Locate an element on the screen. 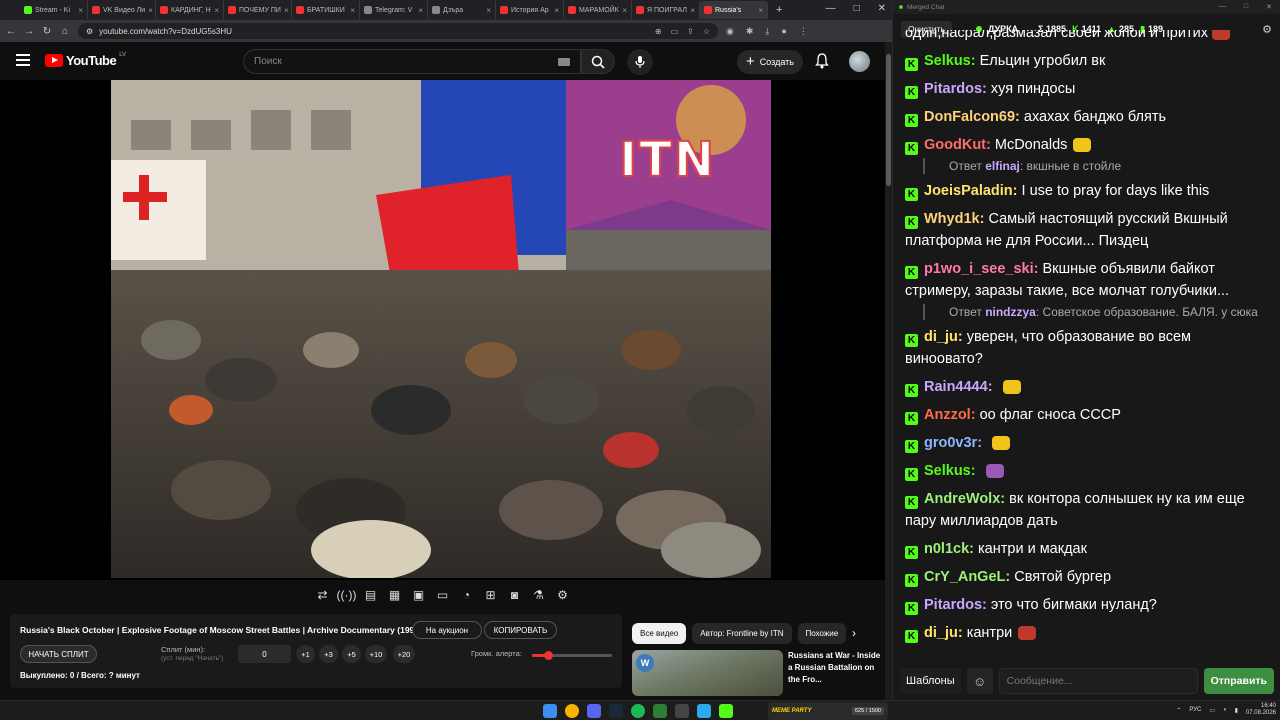  picture-in-picture-icon: ▣ is located at coordinates (419, 595).